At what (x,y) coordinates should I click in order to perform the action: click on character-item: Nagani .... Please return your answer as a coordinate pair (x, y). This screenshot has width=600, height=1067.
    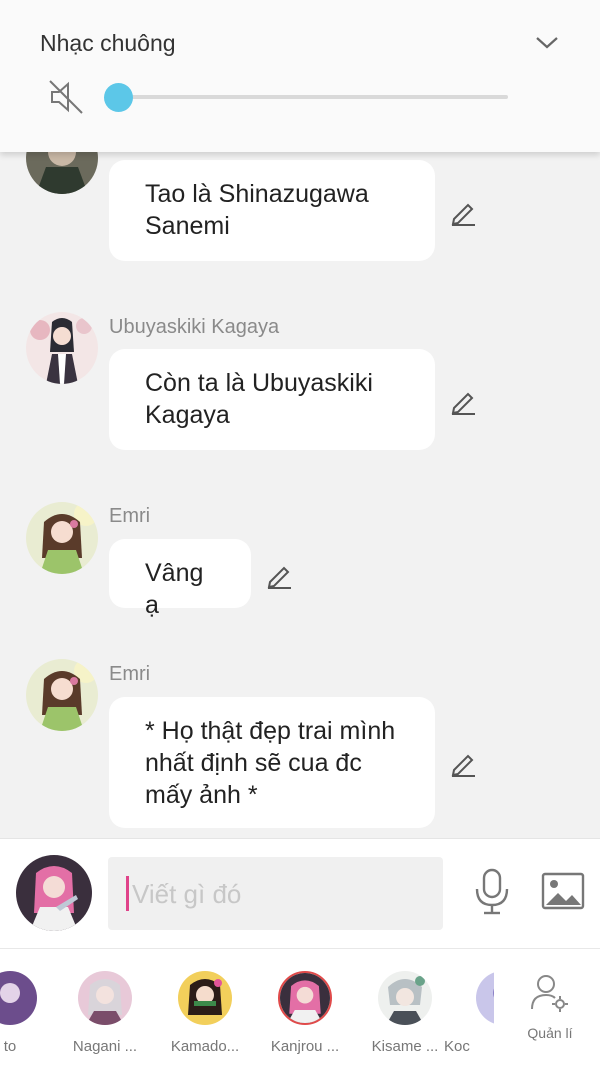
    Looking at the image, I should click on (105, 1008).